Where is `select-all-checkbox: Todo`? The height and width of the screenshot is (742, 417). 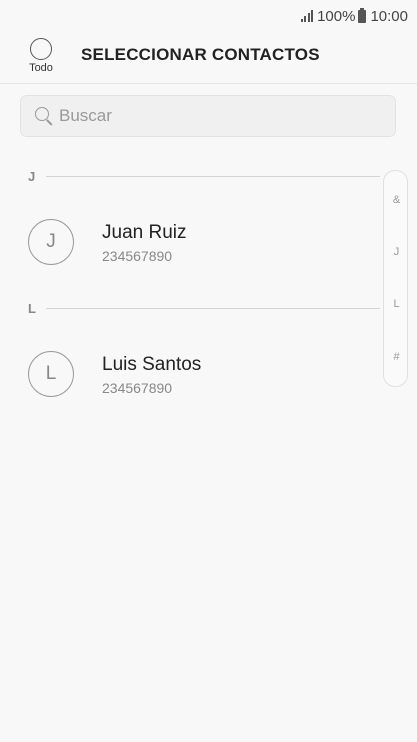 select-all-checkbox: Todo is located at coordinates (41, 56).